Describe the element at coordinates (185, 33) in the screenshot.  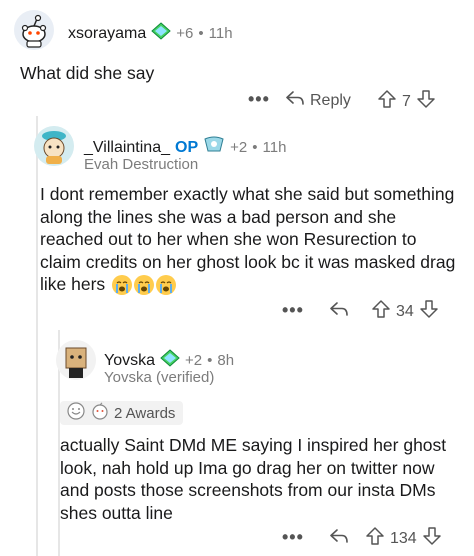
I see `score-extra: +6` at that location.